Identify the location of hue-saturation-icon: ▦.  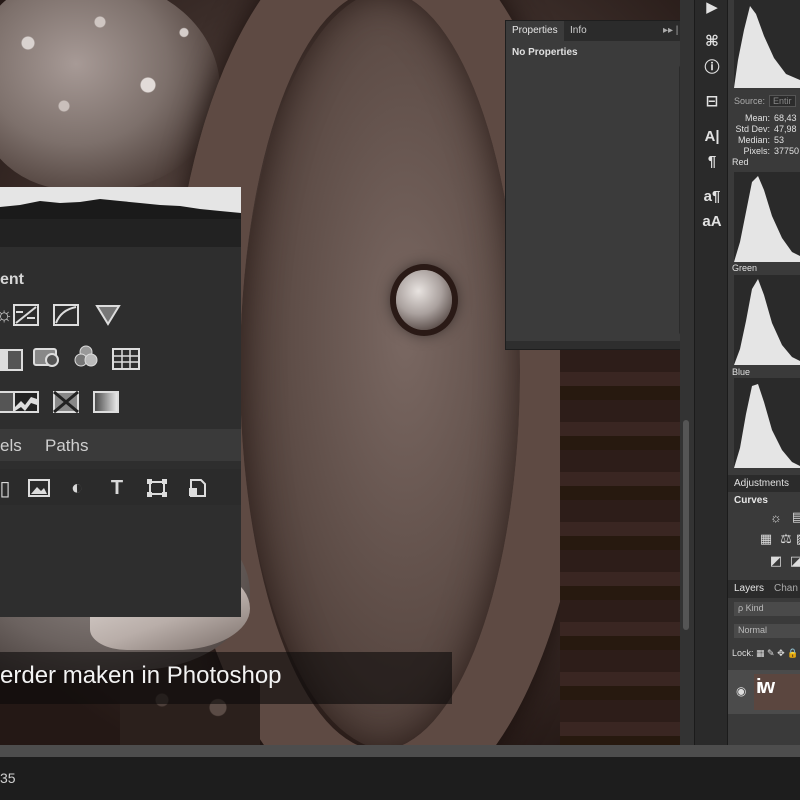
(766, 539).